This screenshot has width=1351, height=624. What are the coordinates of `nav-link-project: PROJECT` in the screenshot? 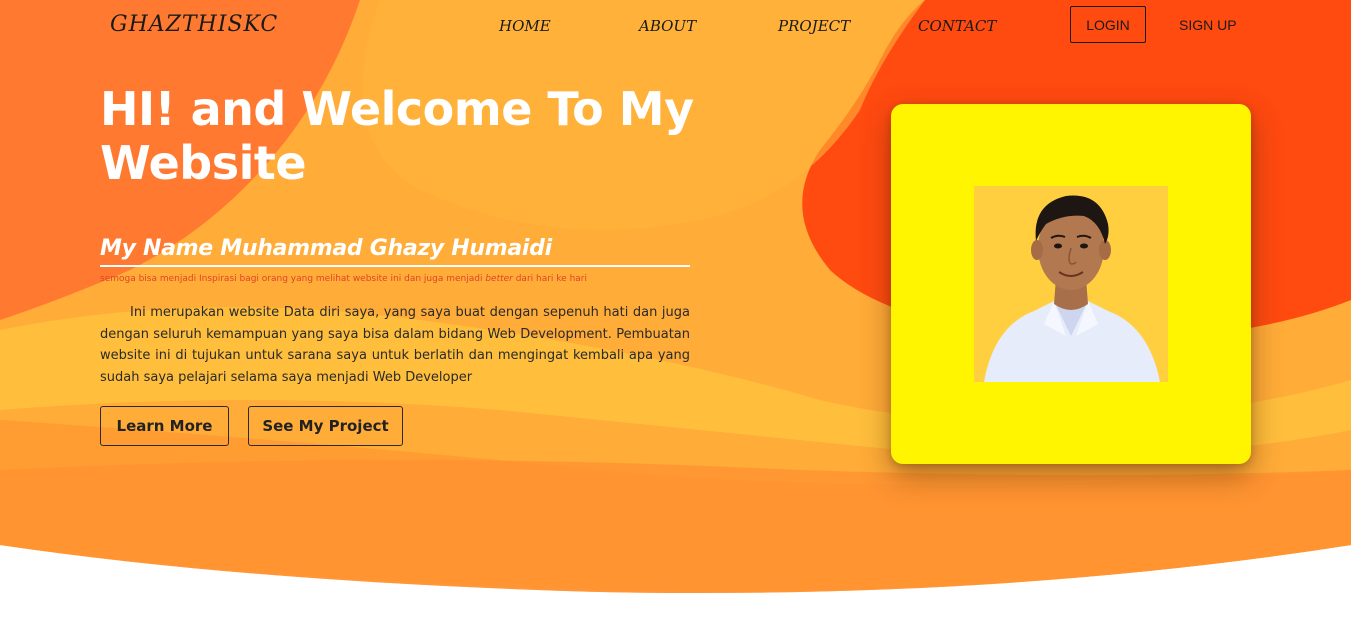 It's located at (814, 26).